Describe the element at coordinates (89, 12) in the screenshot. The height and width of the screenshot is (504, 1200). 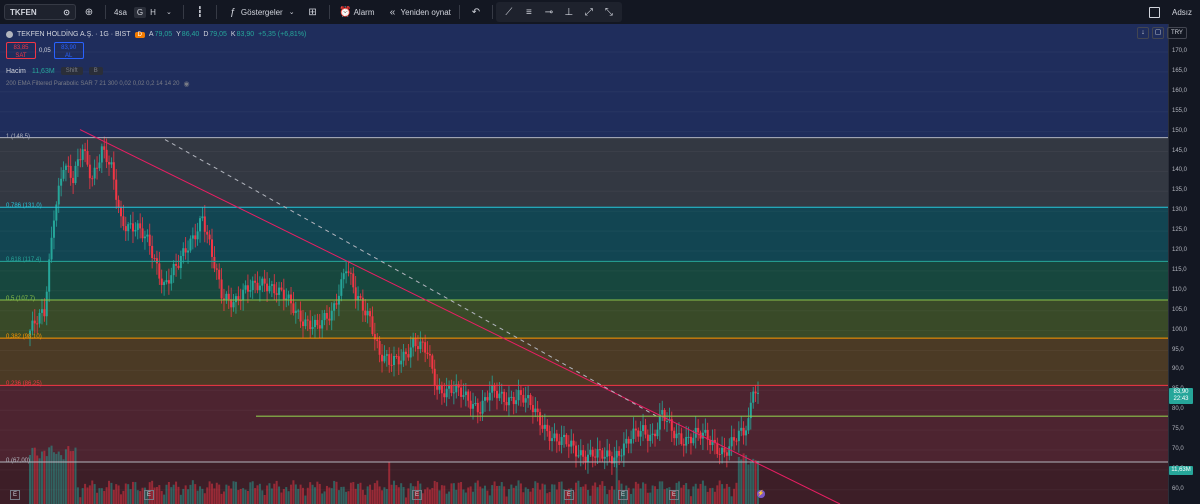
I see `add-symbol-icon: ⊕` at that location.